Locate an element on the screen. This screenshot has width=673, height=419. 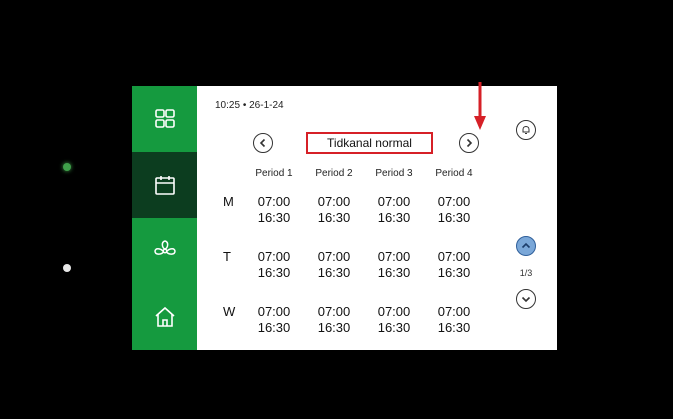
period-header: Period 3 is located at coordinates (394, 173).